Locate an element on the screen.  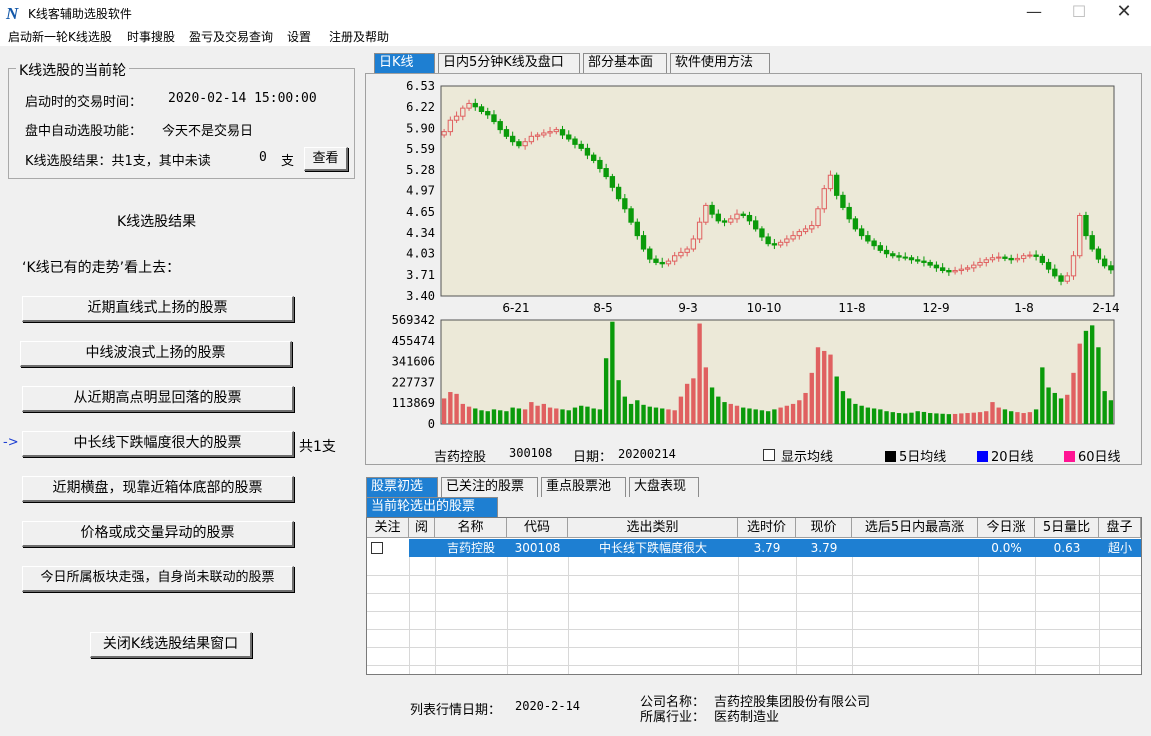
round-groupbox-title: K线选股的当前轮 is located at coordinates (73, 70).